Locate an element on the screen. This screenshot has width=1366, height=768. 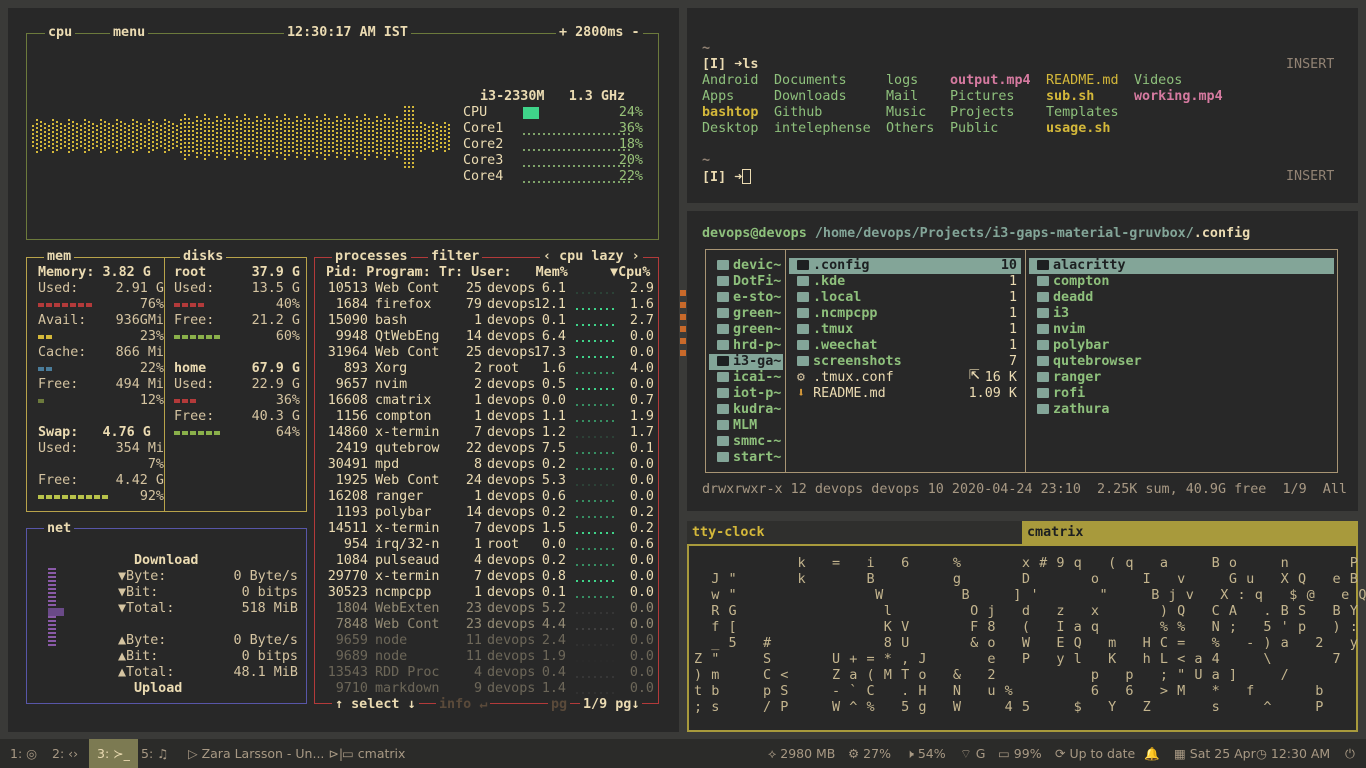
power-icon: ⏻ is located at coordinates (1350, 753).